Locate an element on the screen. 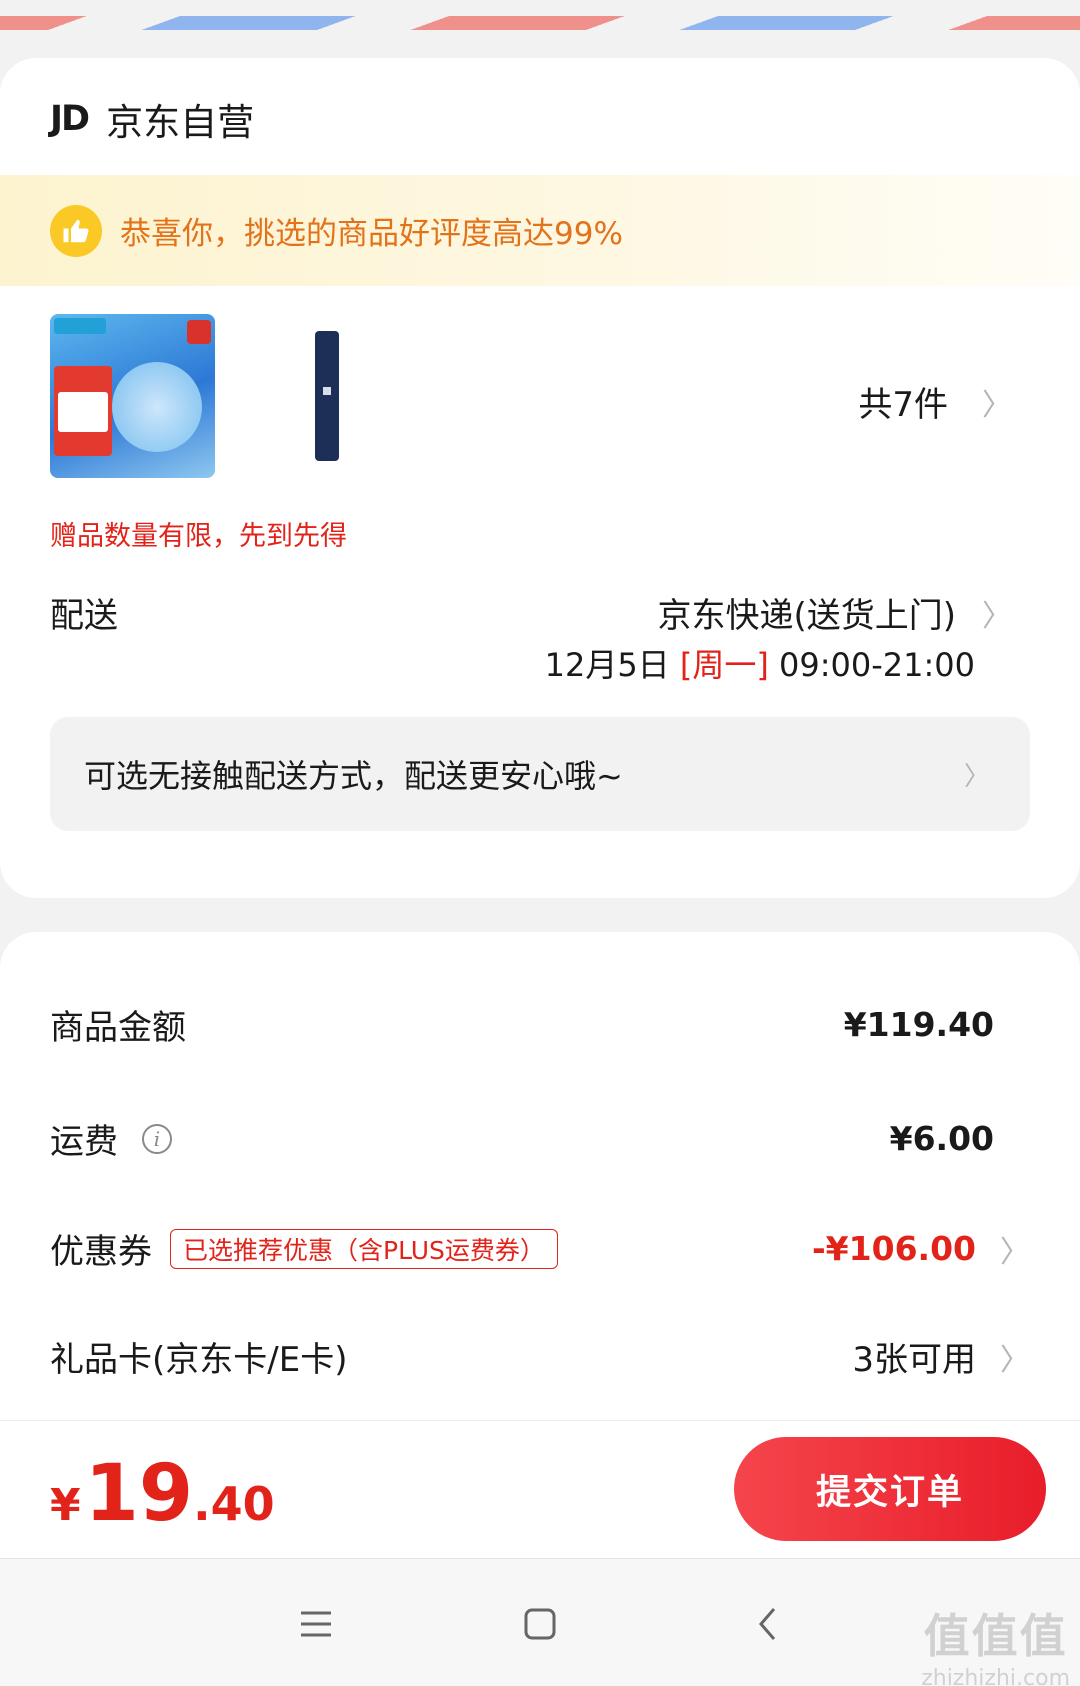 This screenshot has width=1080, height=1686. total-price: ¥ 19 .40 is located at coordinates (162, 1494).